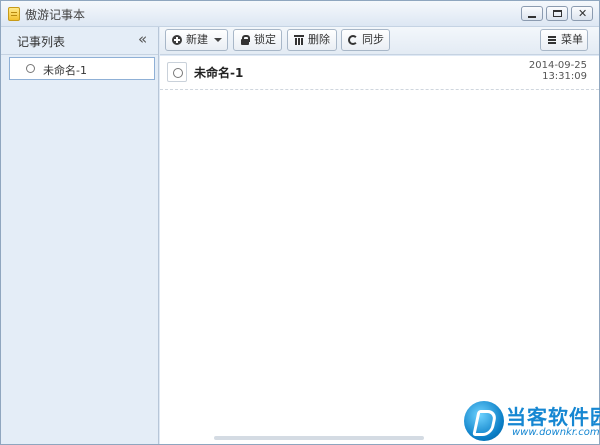 The height and width of the screenshot is (445, 600). Describe the element at coordinates (197, 39) in the screenshot. I see `new-button-label: 新建` at that location.